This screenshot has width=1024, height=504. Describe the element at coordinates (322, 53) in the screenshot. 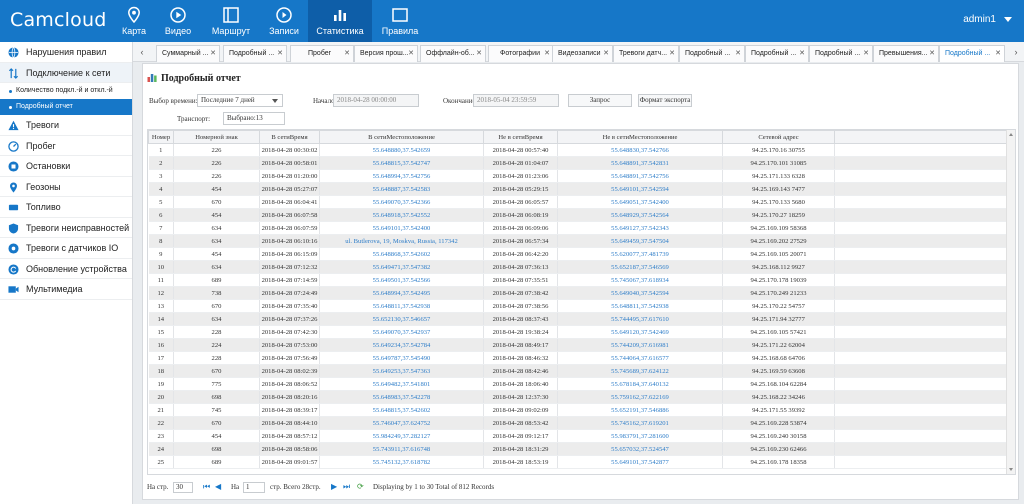

I see `tab-report: Пробег ✕` at that location.